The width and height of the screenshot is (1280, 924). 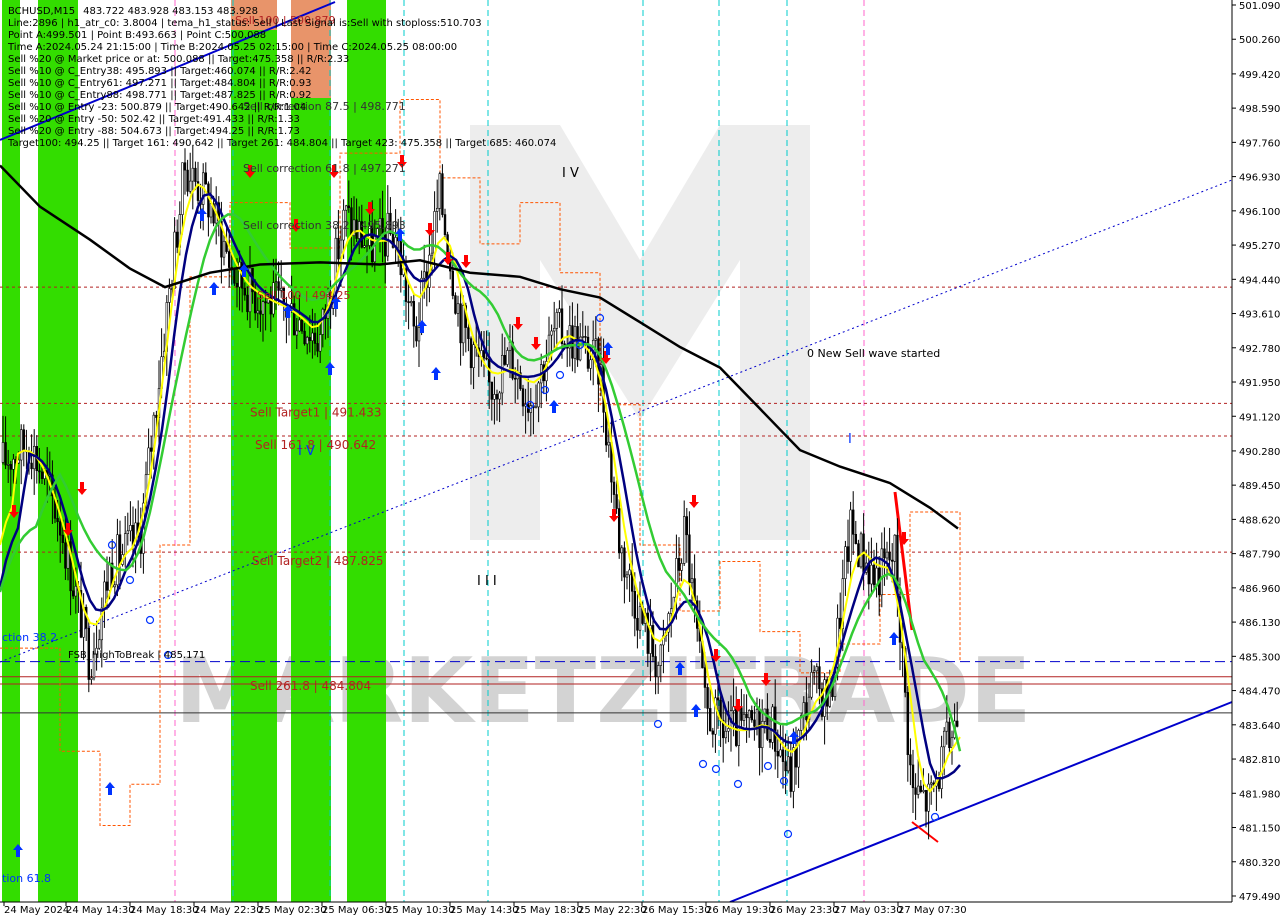 What do you see at coordinates (1259, 452) in the screenshot?
I see `y-tick-label: 490.280` at bounding box center [1259, 452].